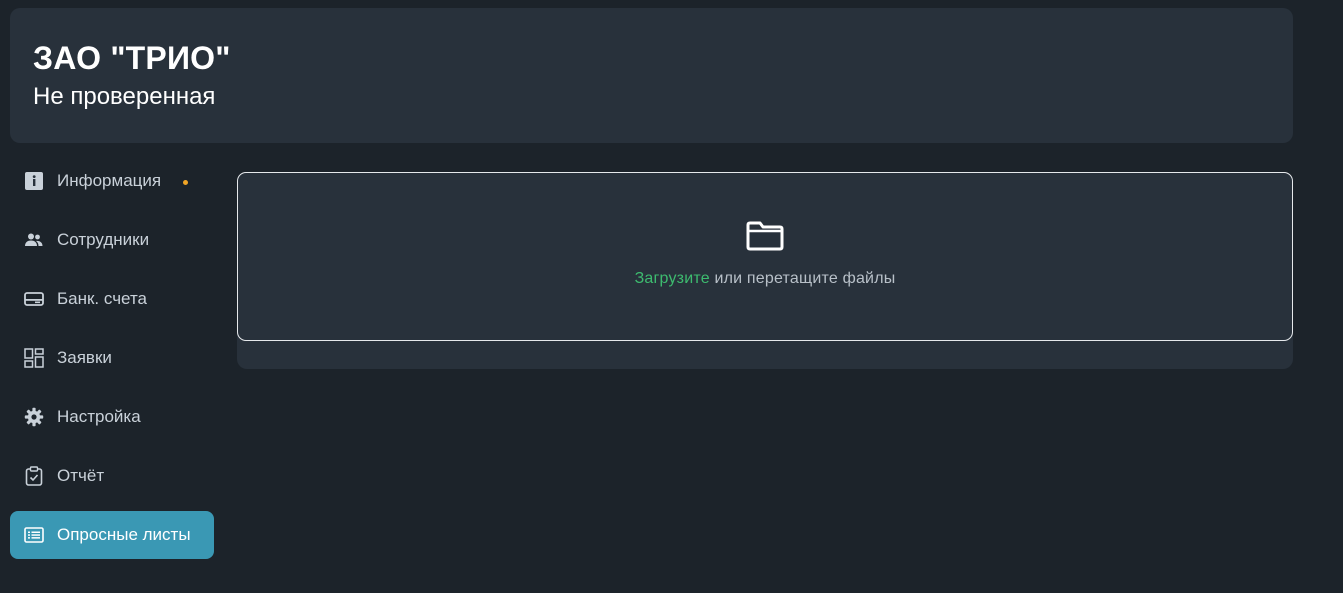 This screenshot has height=593, width=1343. I want to click on notification-dot, so click(186, 182).